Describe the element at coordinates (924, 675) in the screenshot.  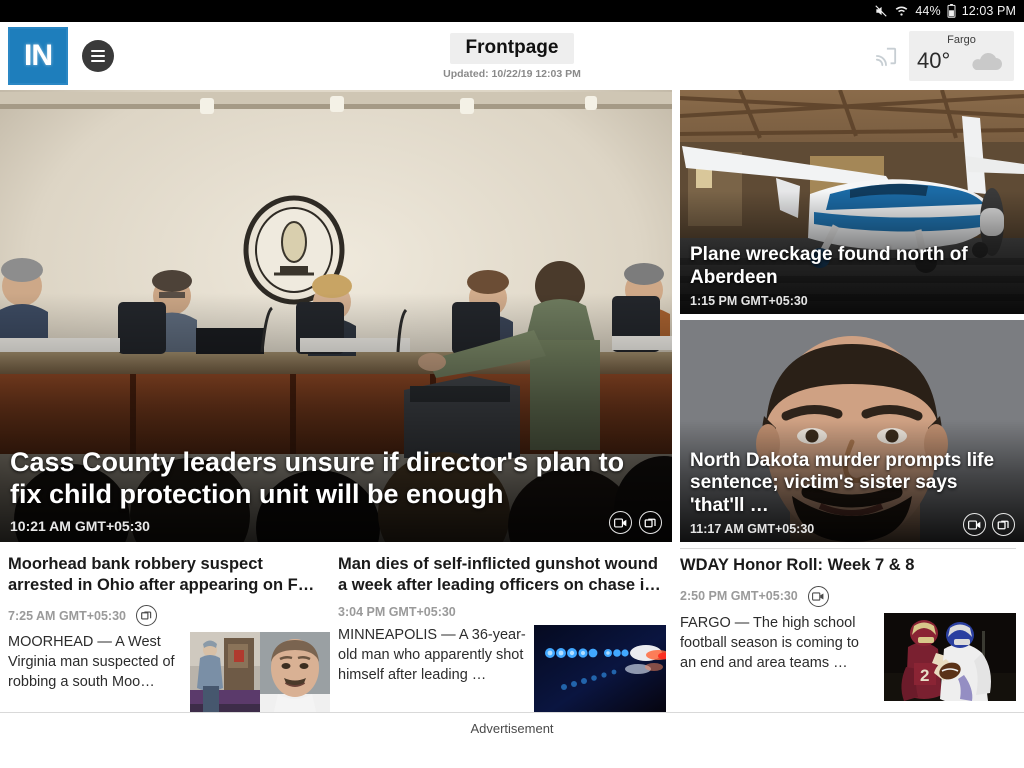
I see `svg-text: 2` at that location.